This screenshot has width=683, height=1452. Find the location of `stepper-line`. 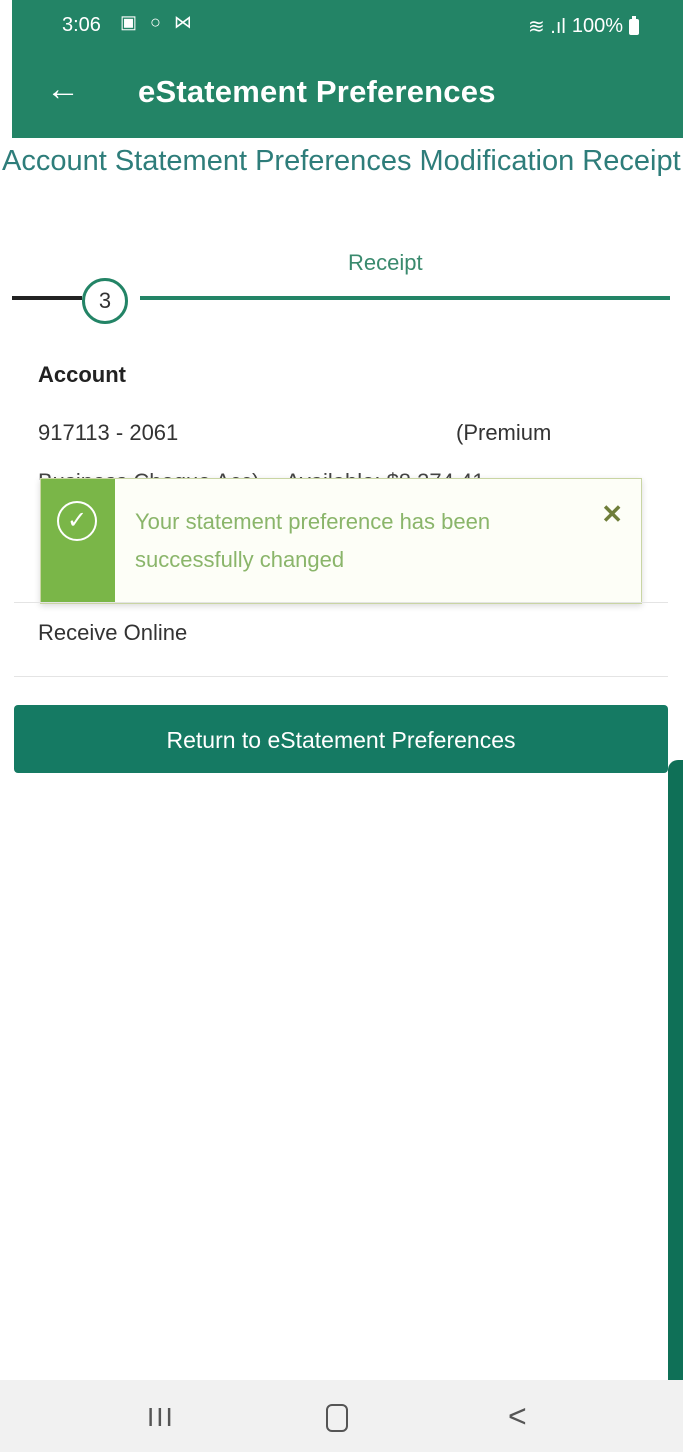

stepper-line is located at coordinates (405, 298).